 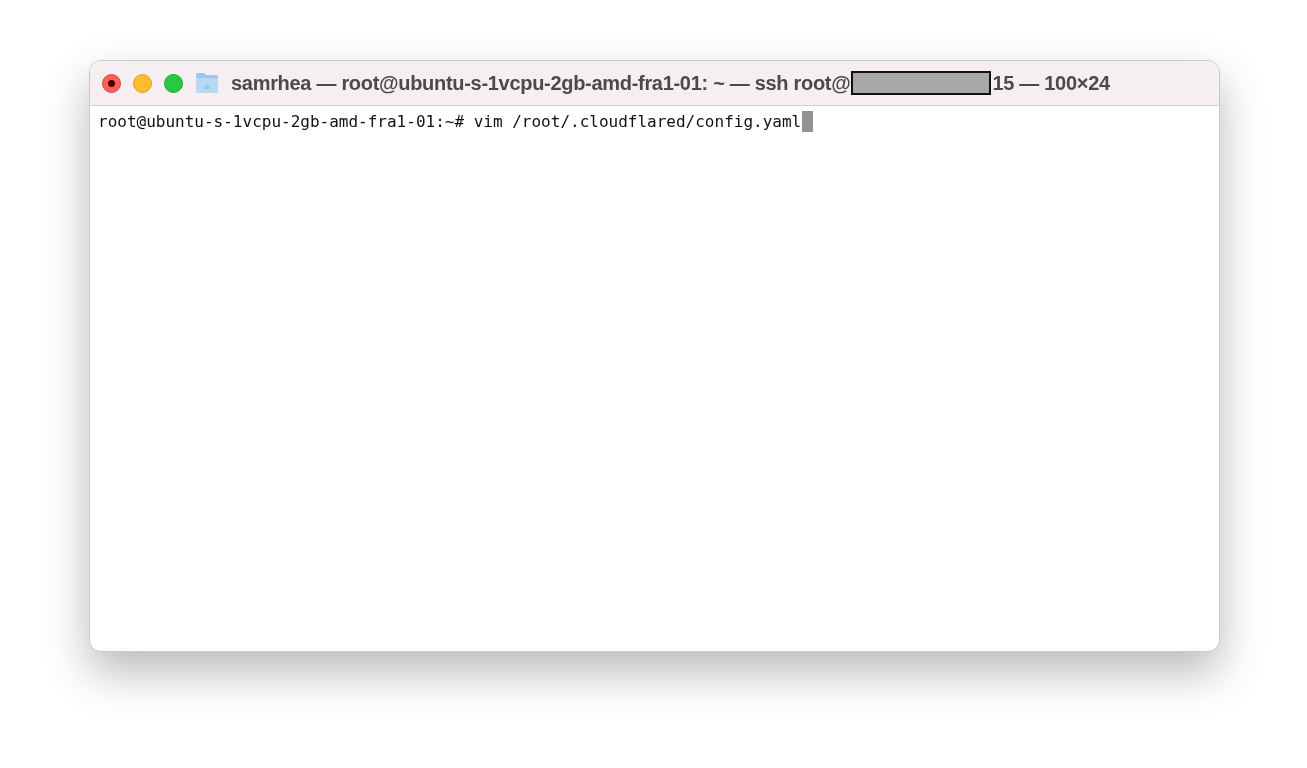 I want to click on close-button, so click(x=111, y=83).